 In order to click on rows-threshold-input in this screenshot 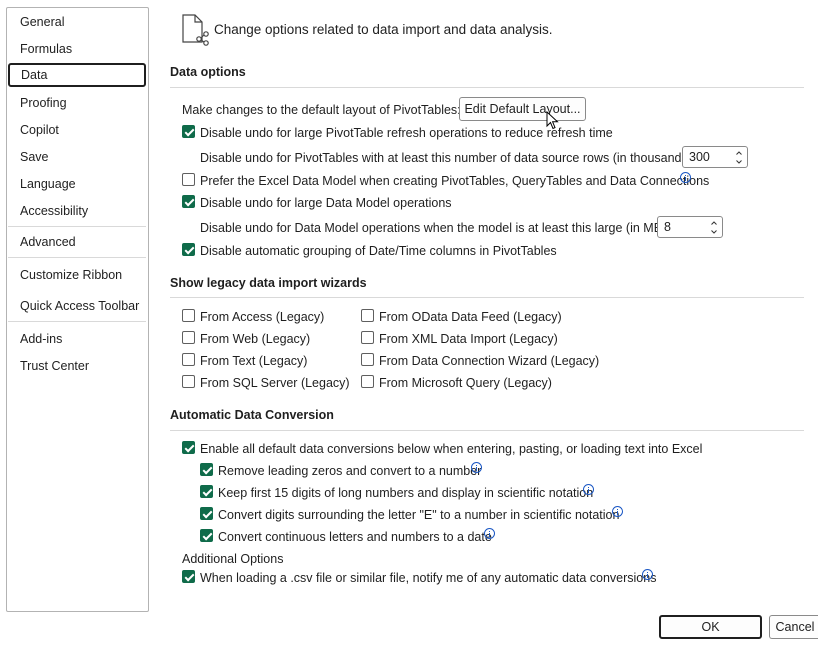, I will do `click(709, 157)`.